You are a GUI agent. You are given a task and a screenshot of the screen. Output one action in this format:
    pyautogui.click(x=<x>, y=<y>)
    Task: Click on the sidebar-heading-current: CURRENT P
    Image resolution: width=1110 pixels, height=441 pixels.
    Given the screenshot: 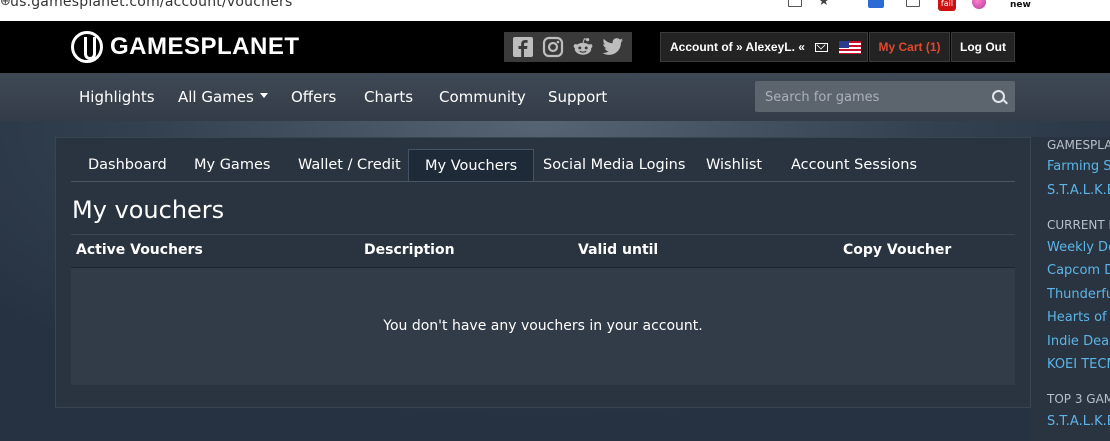 What is the action you would take?
    pyautogui.click(x=1078, y=225)
    